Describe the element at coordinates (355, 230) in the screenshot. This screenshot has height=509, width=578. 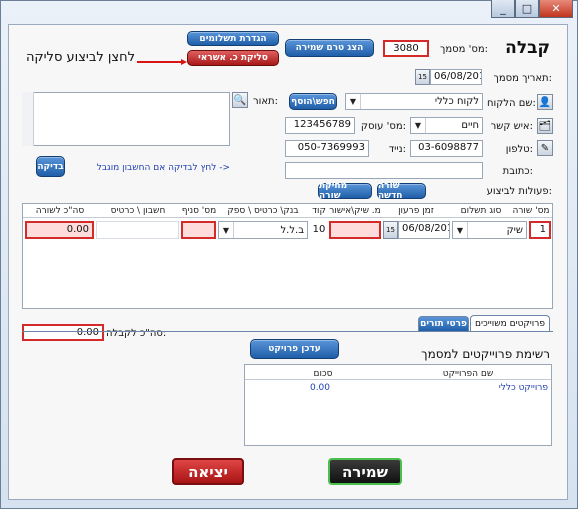
I see `check-number-field` at that location.